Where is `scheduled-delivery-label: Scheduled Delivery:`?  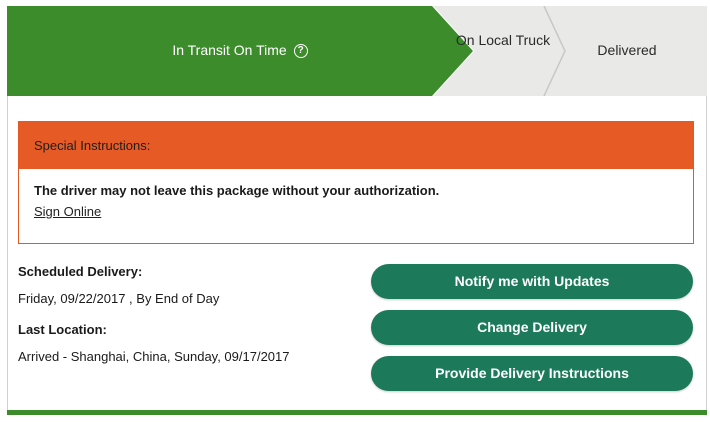 scheduled-delivery-label: Scheduled Delivery: is located at coordinates (80, 271).